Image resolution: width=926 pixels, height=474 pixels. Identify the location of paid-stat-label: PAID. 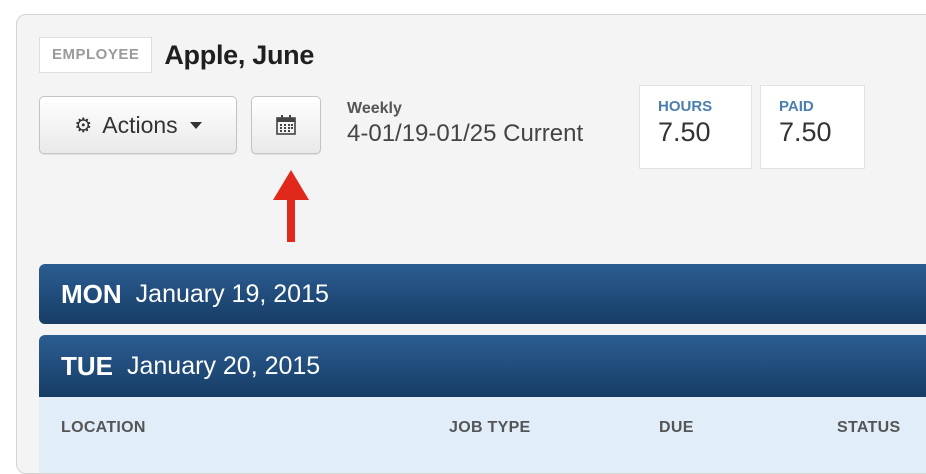
(796, 106).